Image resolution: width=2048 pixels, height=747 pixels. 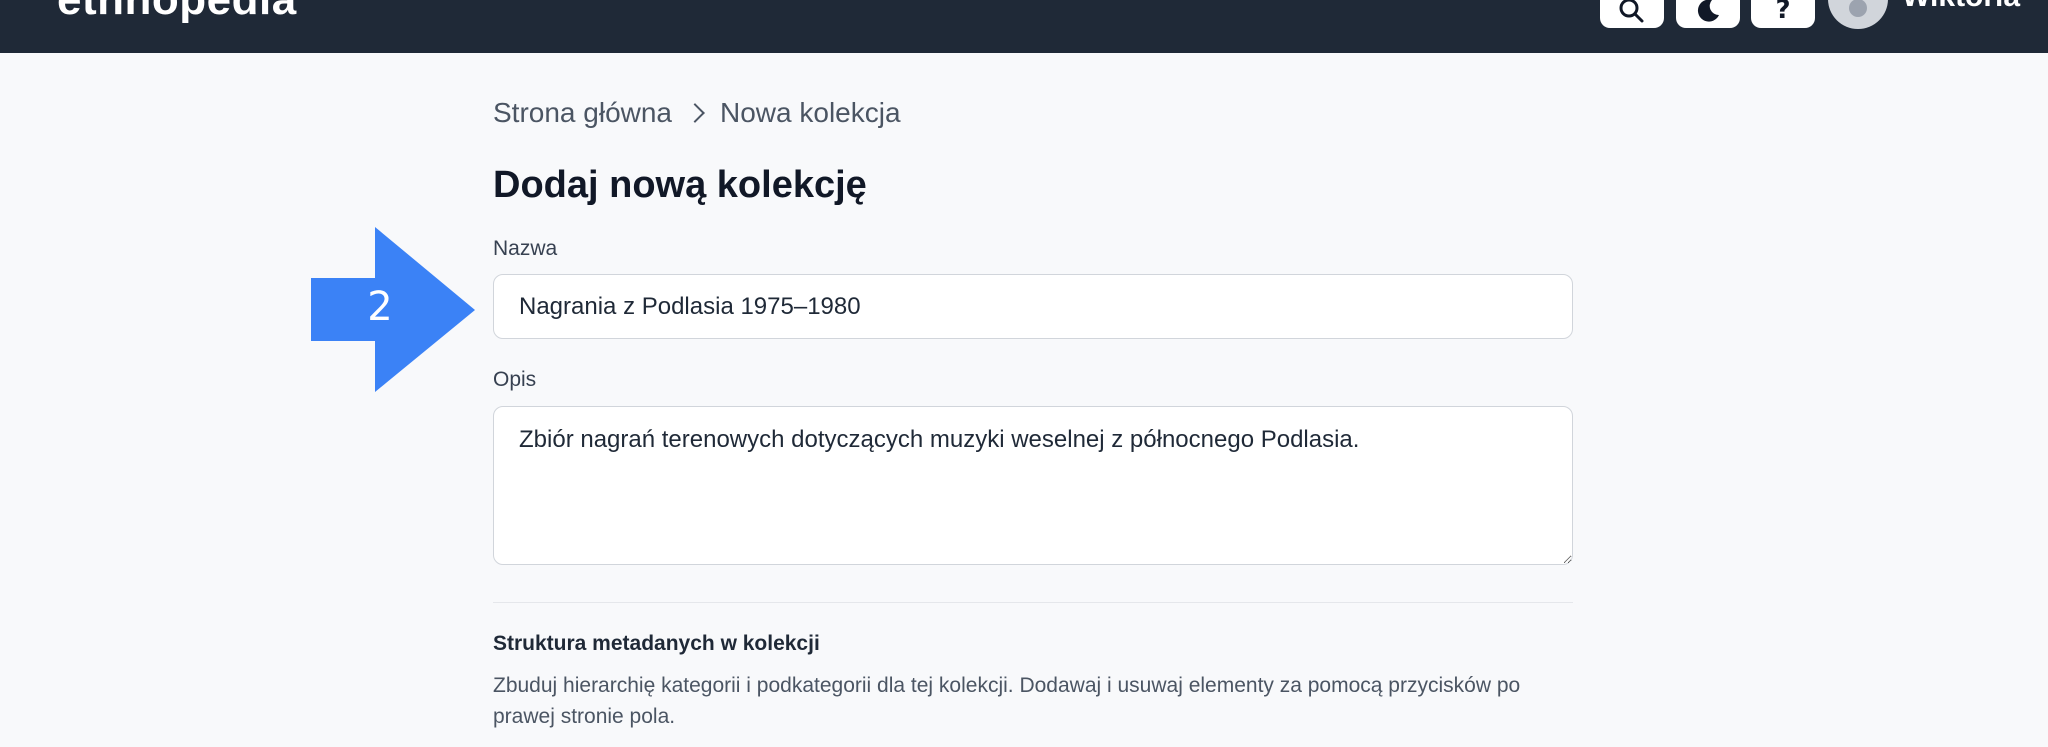 I want to click on user-silhouette-icon, so click(x=1858, y=8).